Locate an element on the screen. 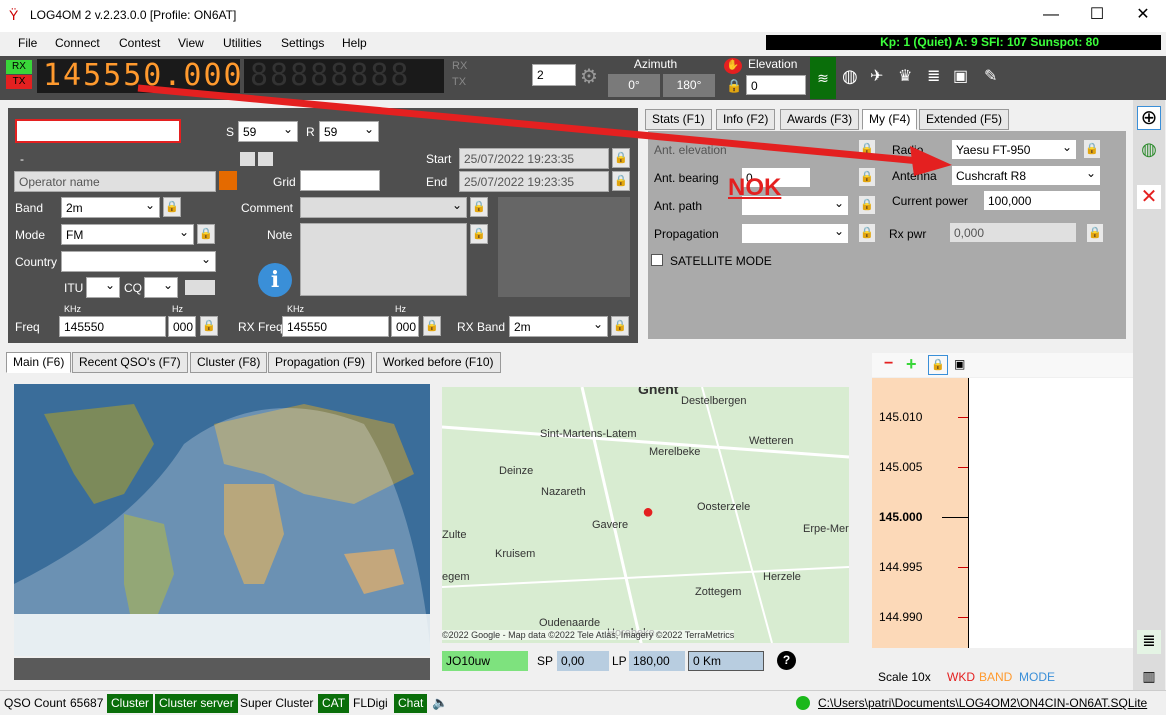 Image resolution: width=1166 pixels, height=715 pixels. tab-cluster: Cluster (F8) is located at coordinates (229, 362).